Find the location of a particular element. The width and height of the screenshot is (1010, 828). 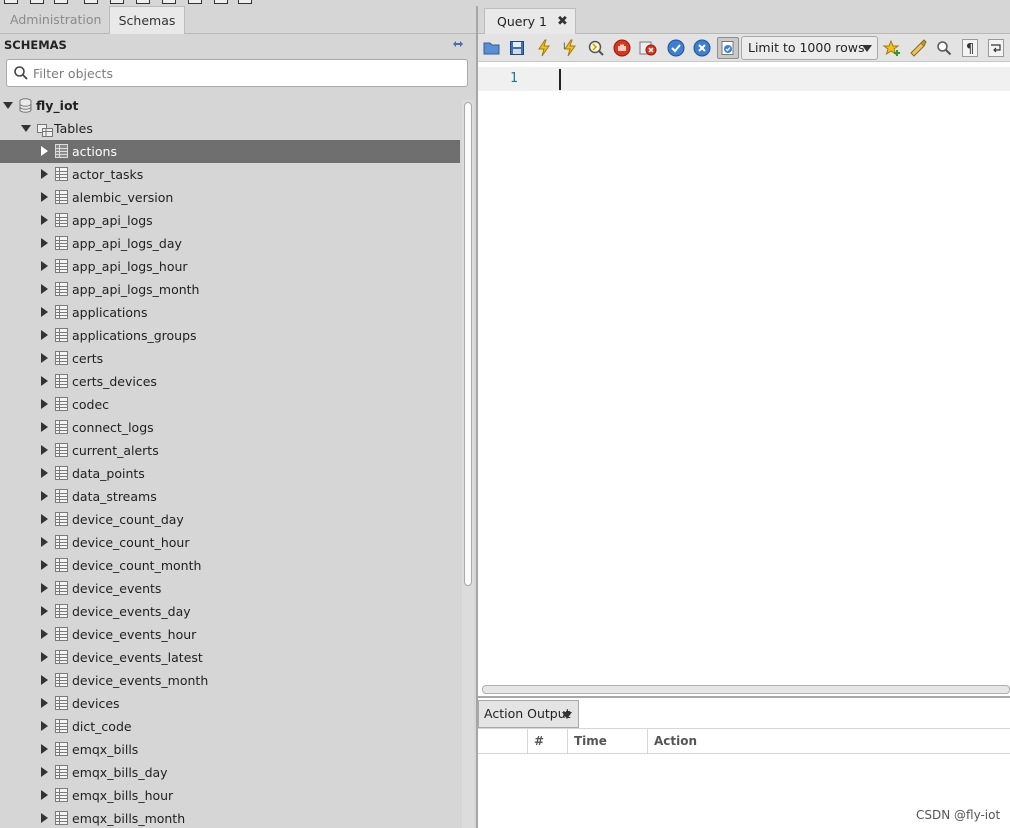

table-node: emqx_bills is located at coordinates (230, 749).